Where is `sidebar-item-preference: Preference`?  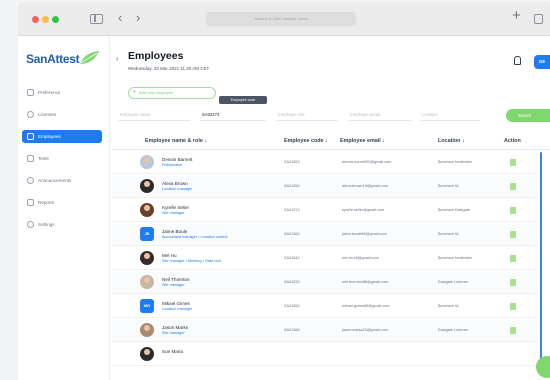
sidebar-item-preference: Preference is located at coordinates (62, 92).